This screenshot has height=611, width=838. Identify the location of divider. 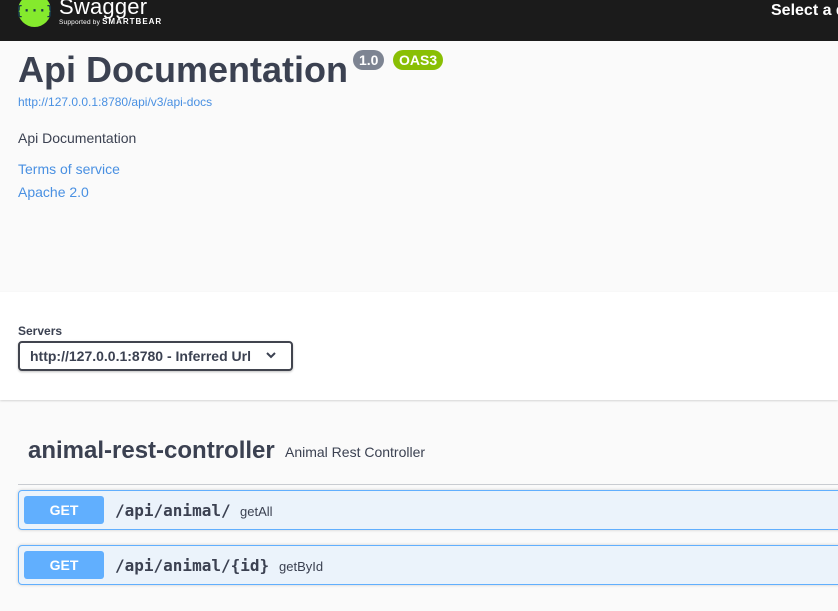
(428, 484).